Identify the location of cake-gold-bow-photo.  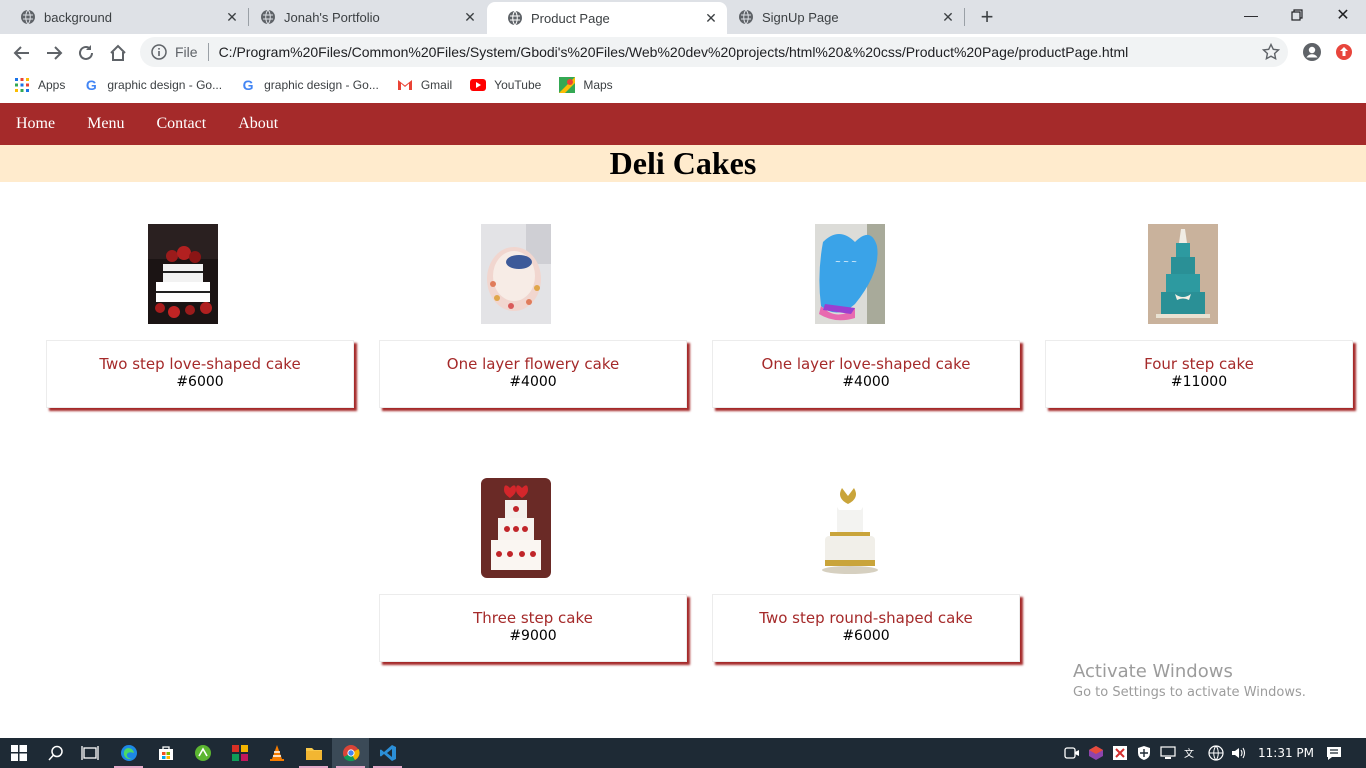
(850, 528).